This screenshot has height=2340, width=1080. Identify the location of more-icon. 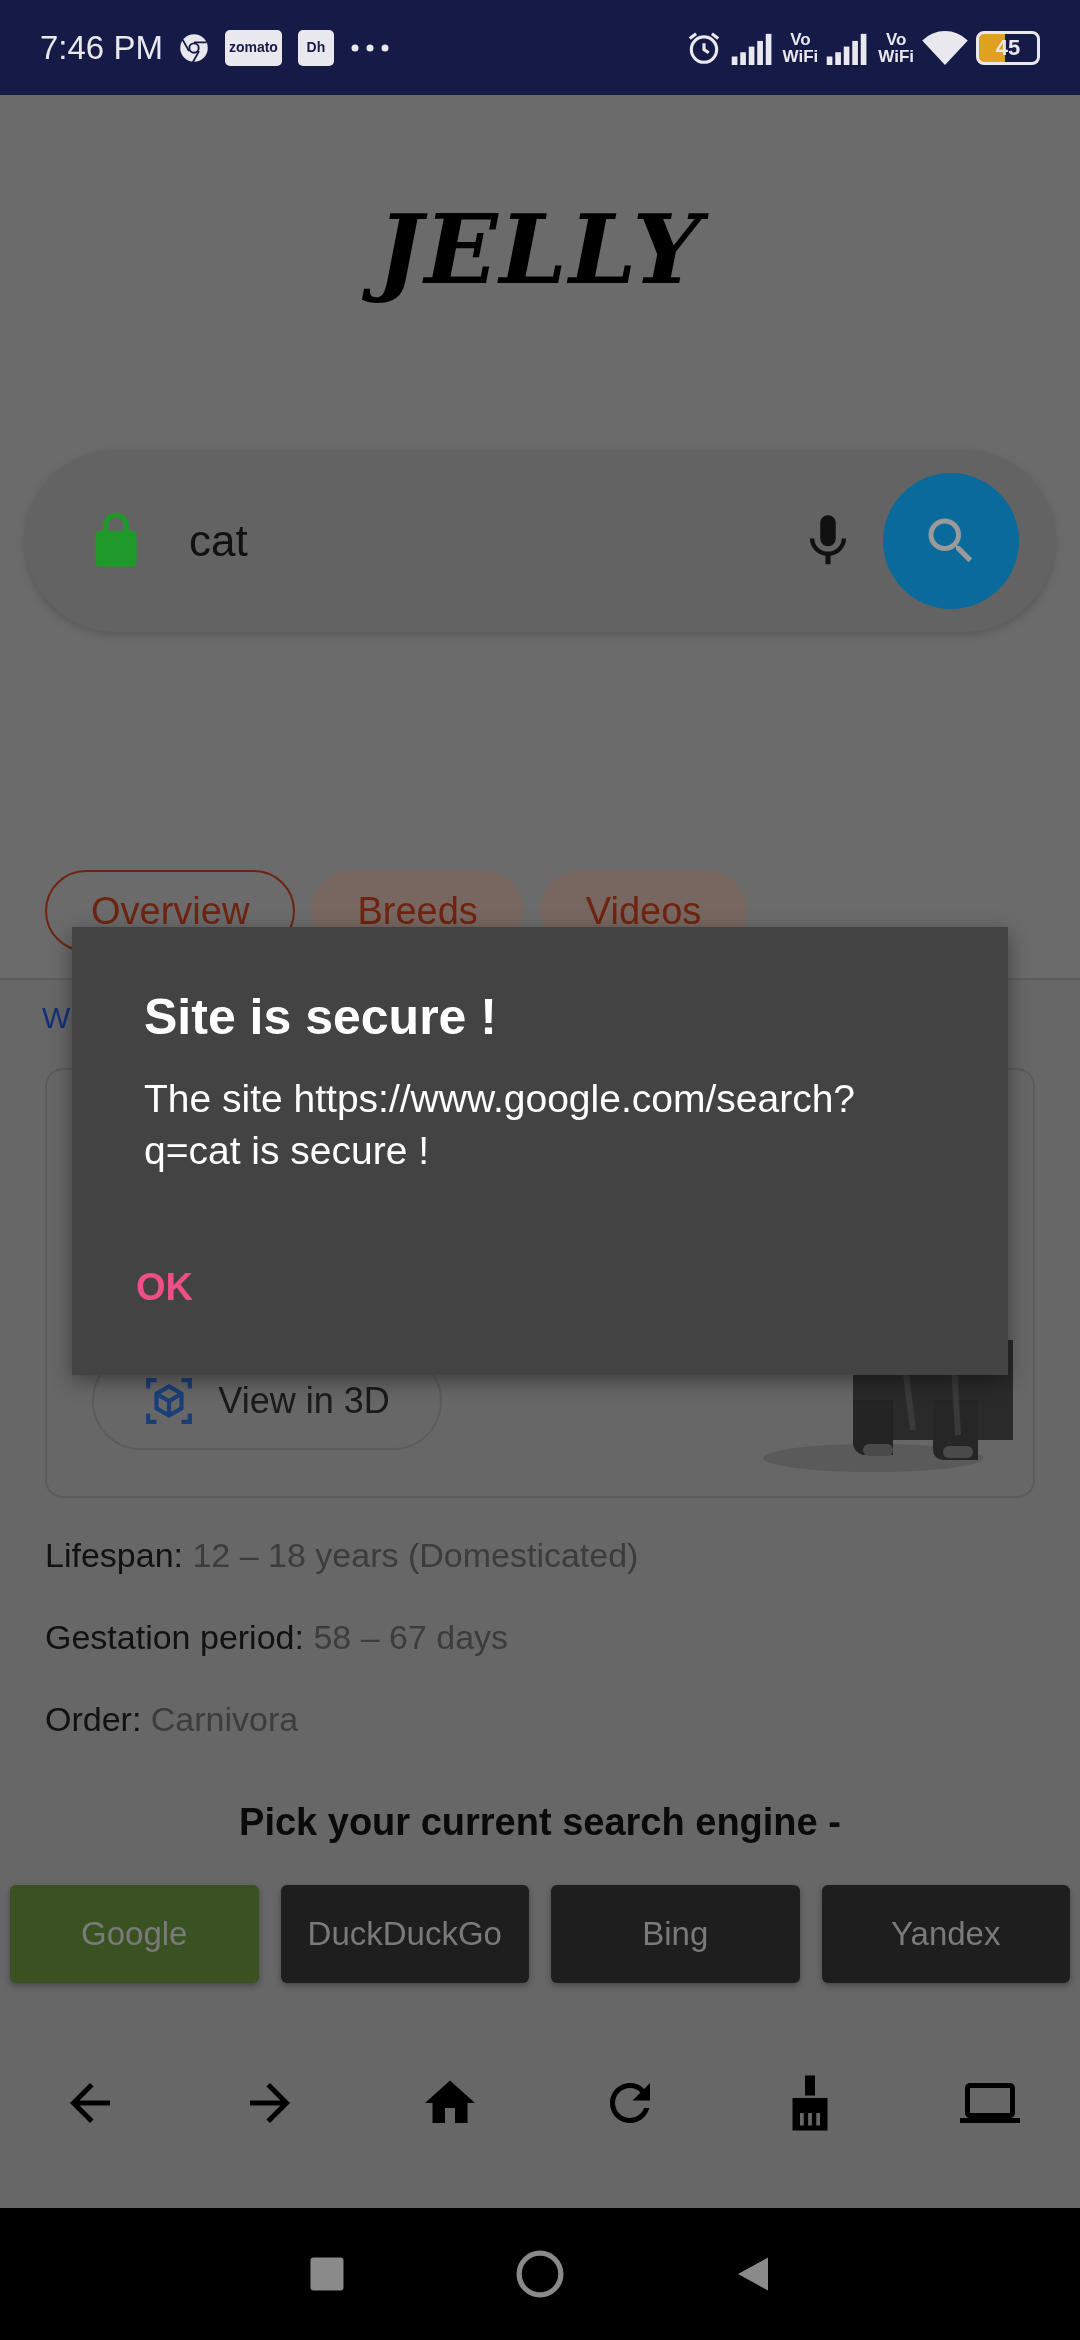
(369, 47).